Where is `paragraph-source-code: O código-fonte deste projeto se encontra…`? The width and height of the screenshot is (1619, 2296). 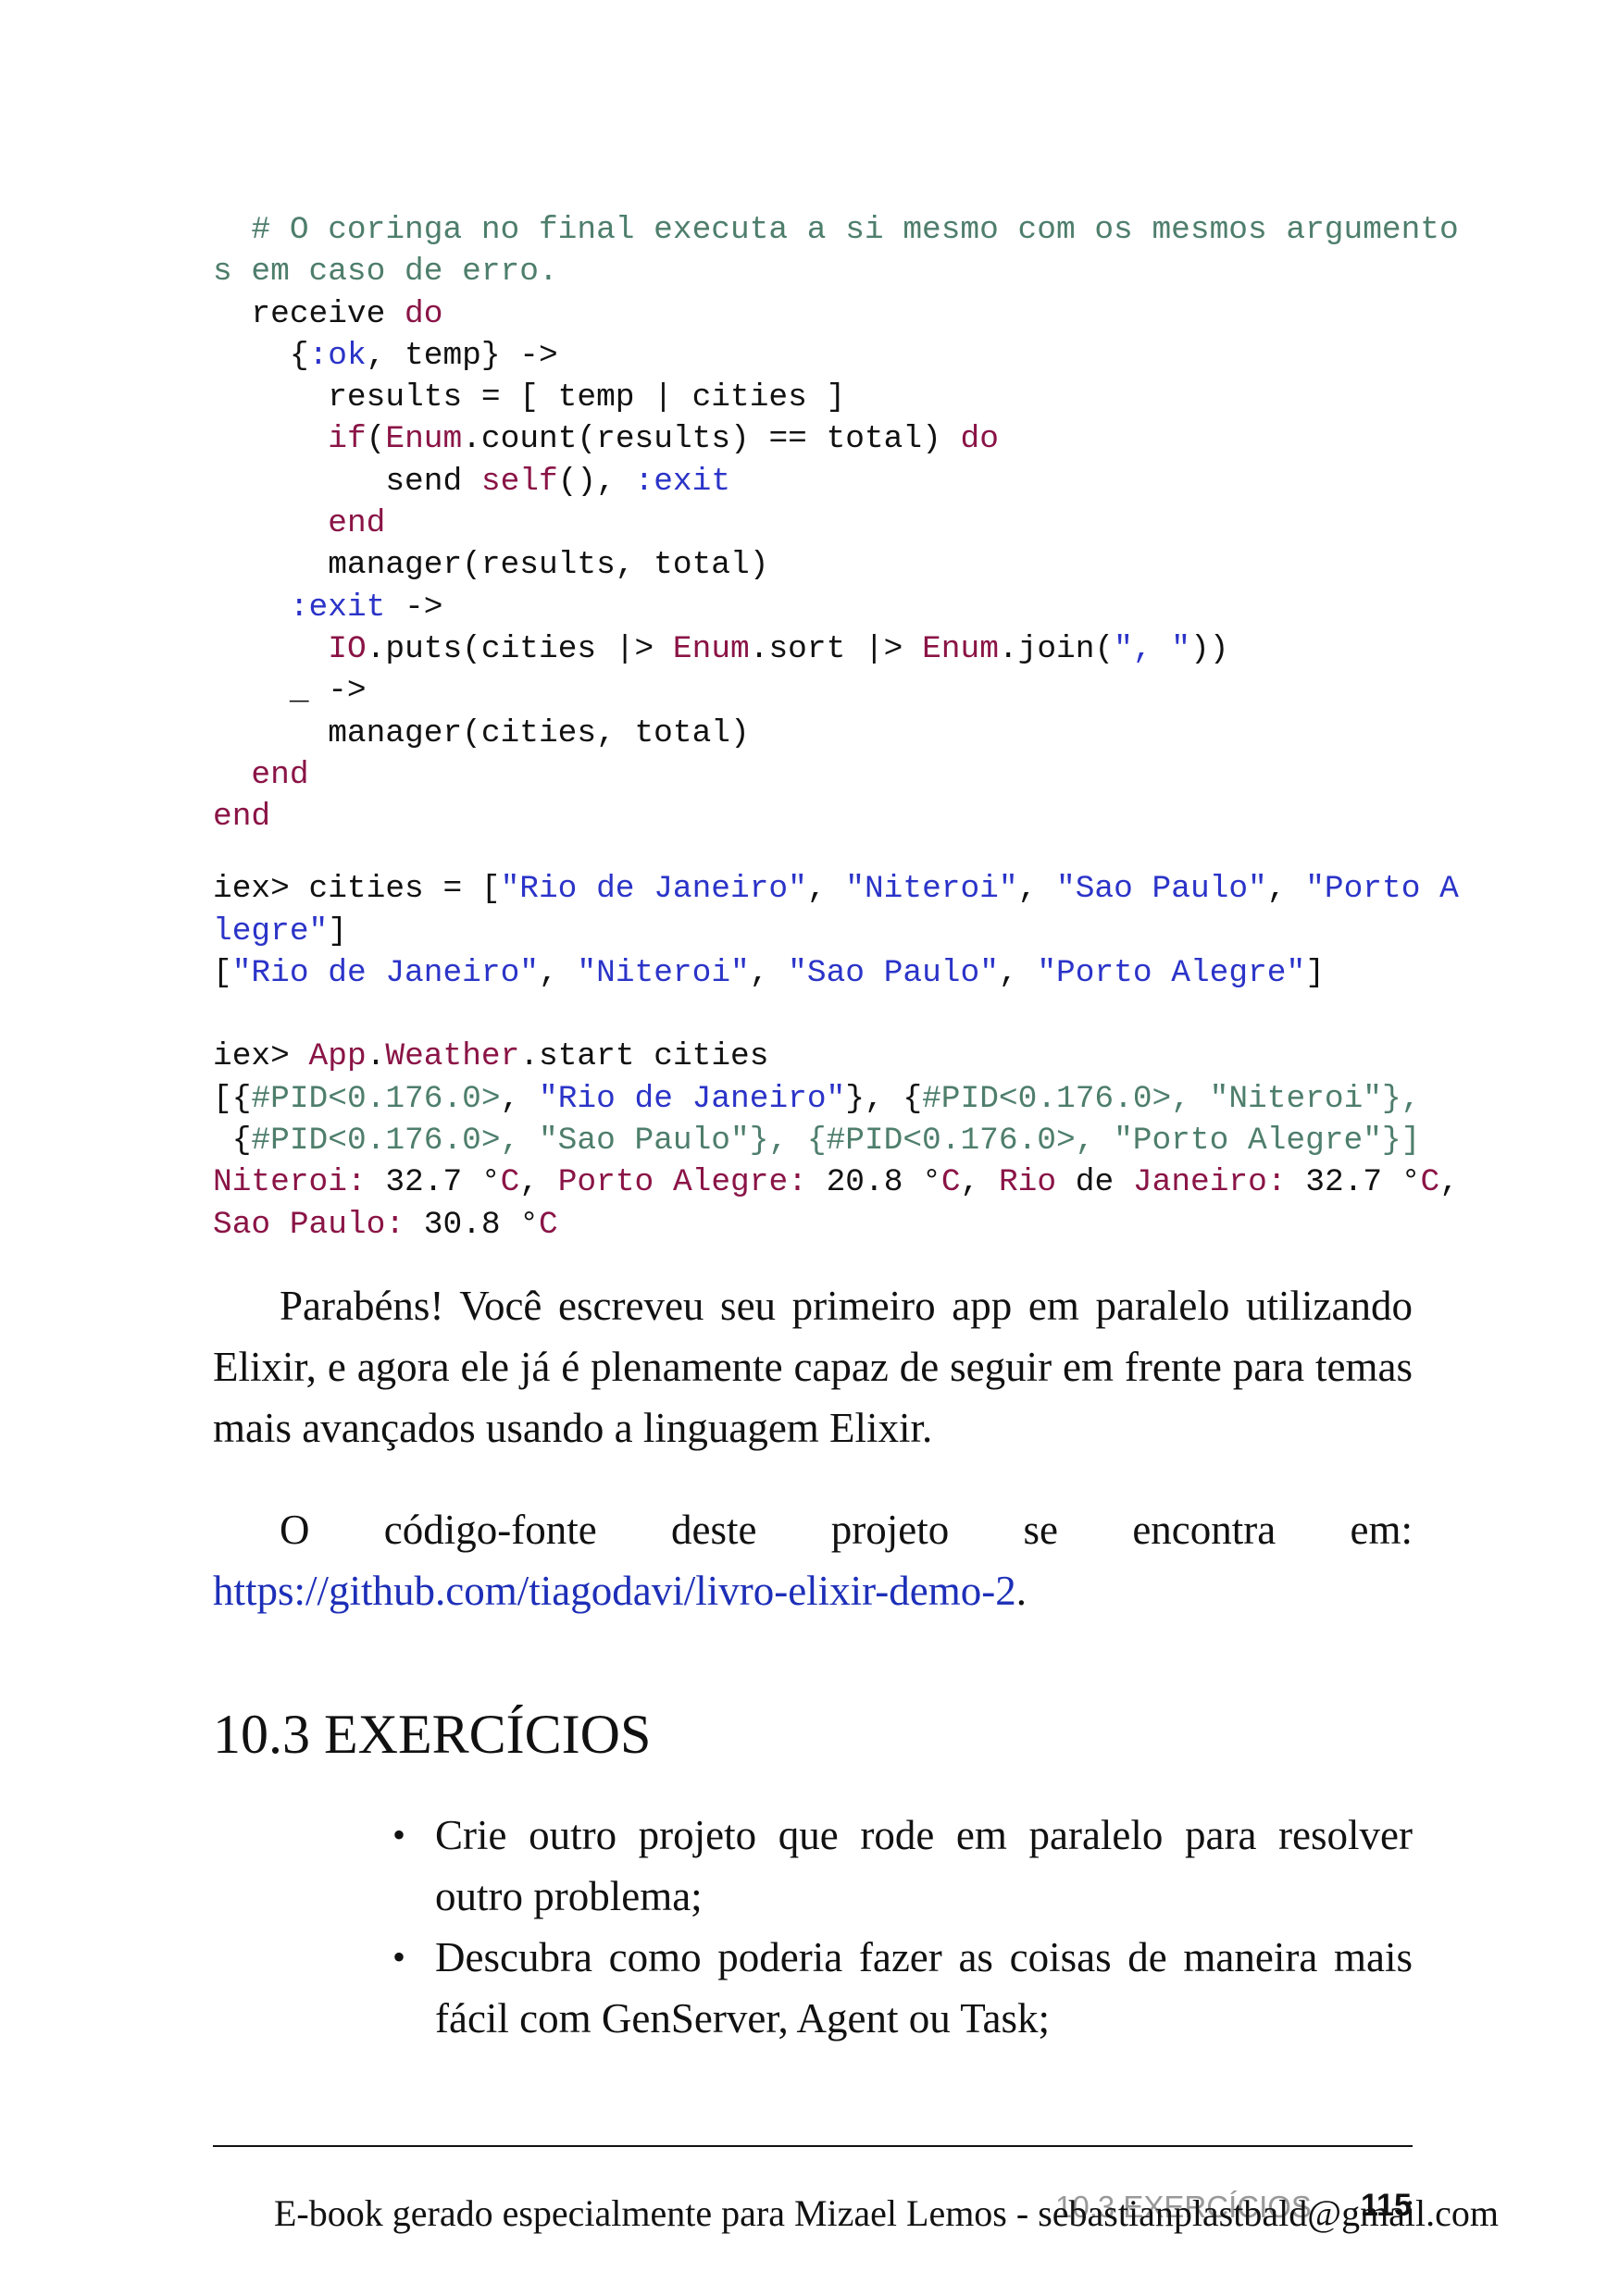 paragraph-source-code: O código-fonte deste projeto se encontra… is located at coordinates (813, 1560).